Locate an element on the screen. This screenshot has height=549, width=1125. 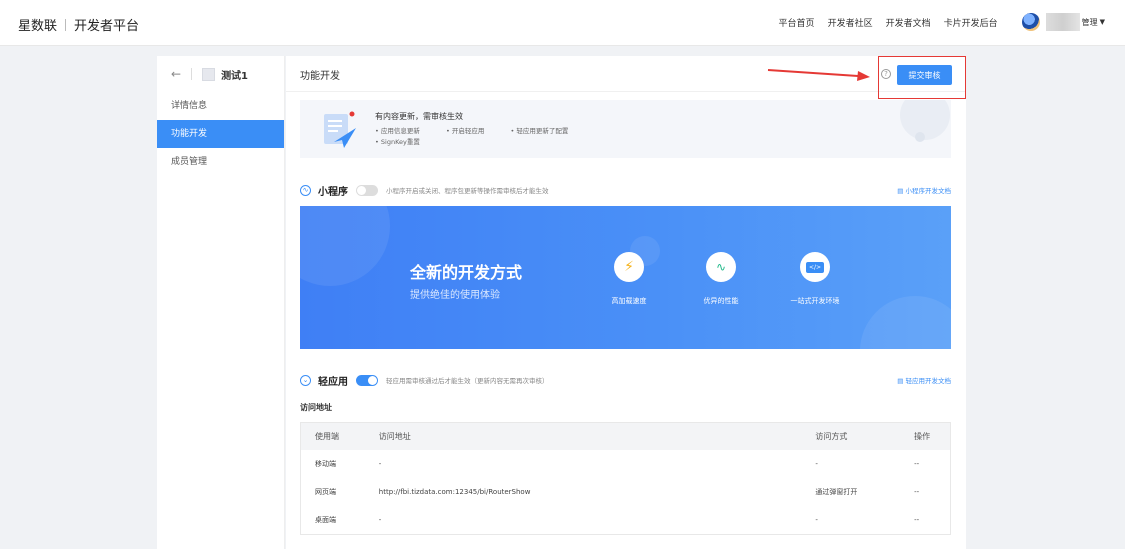
help-icon: ? is located at coordinates (886, 74).